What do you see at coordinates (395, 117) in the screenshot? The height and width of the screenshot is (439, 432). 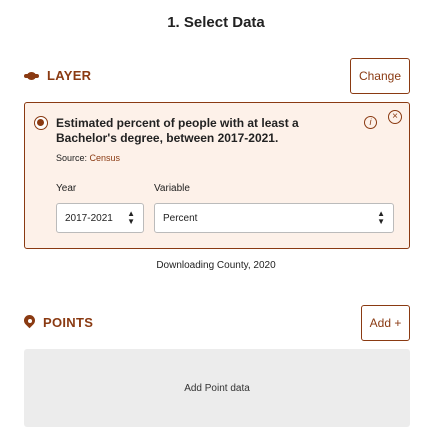 I see `close-icon: ×` at bounding box center [395, 117].